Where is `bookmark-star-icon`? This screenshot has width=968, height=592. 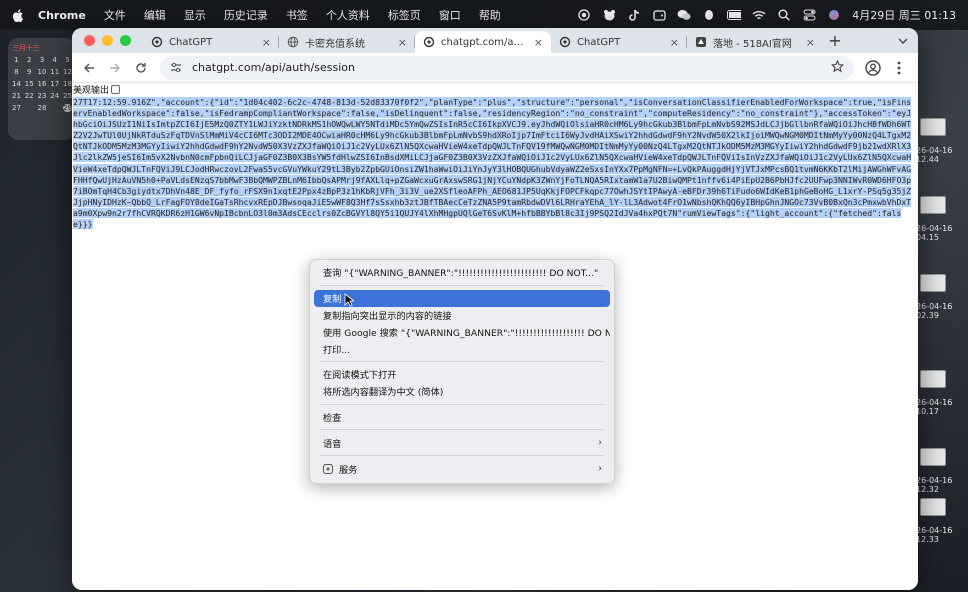
bookmark-star-icon is located at coordinates (837, 67).